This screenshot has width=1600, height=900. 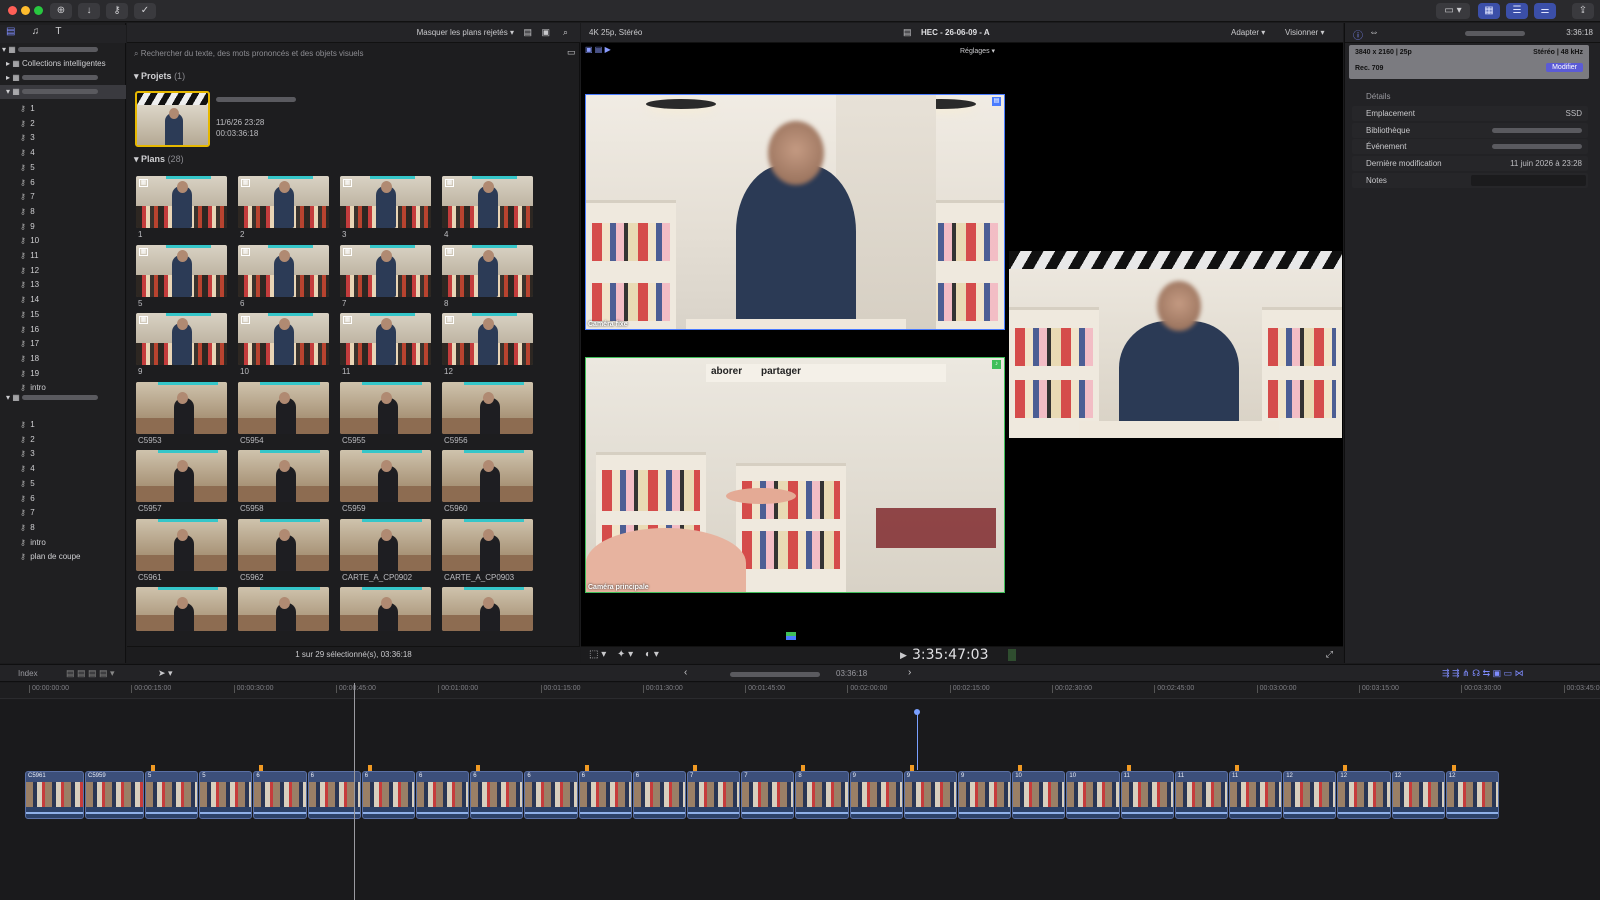 I want to click on angle-view-icons: ▣ ▤ ▶, so click(x=598, y=49).